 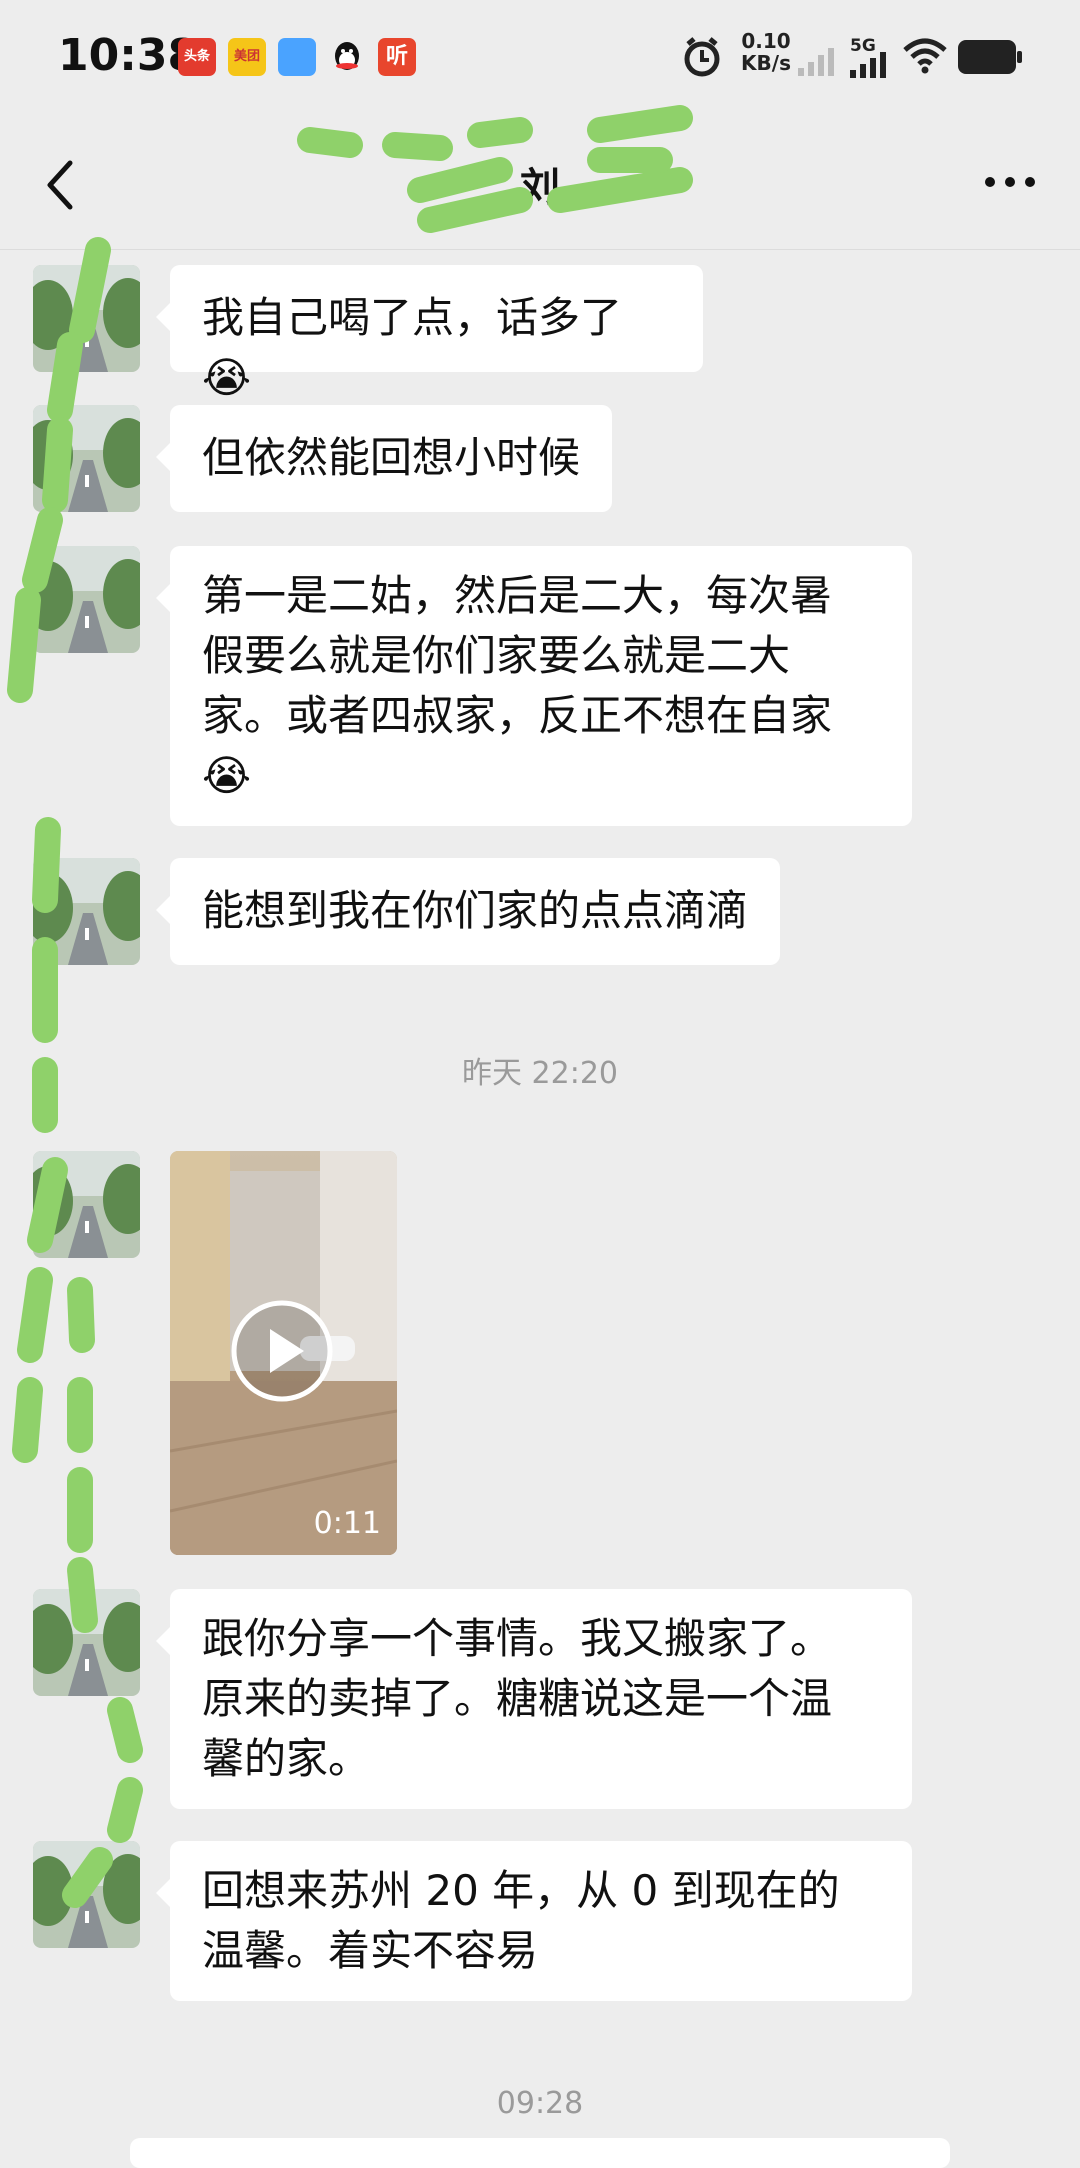 What do you see at coordinates (540, 57) in the screenshot?
I see `status-bar: 10:38 头条 美团 听 0.10 KB/s 5G` at bounding box center [540, 57].